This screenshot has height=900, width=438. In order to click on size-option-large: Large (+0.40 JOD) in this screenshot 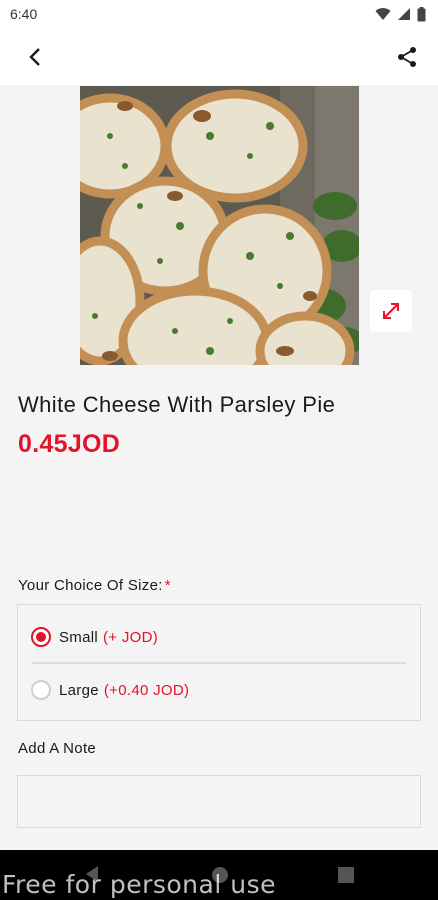, I will do `click(219, 690)`.